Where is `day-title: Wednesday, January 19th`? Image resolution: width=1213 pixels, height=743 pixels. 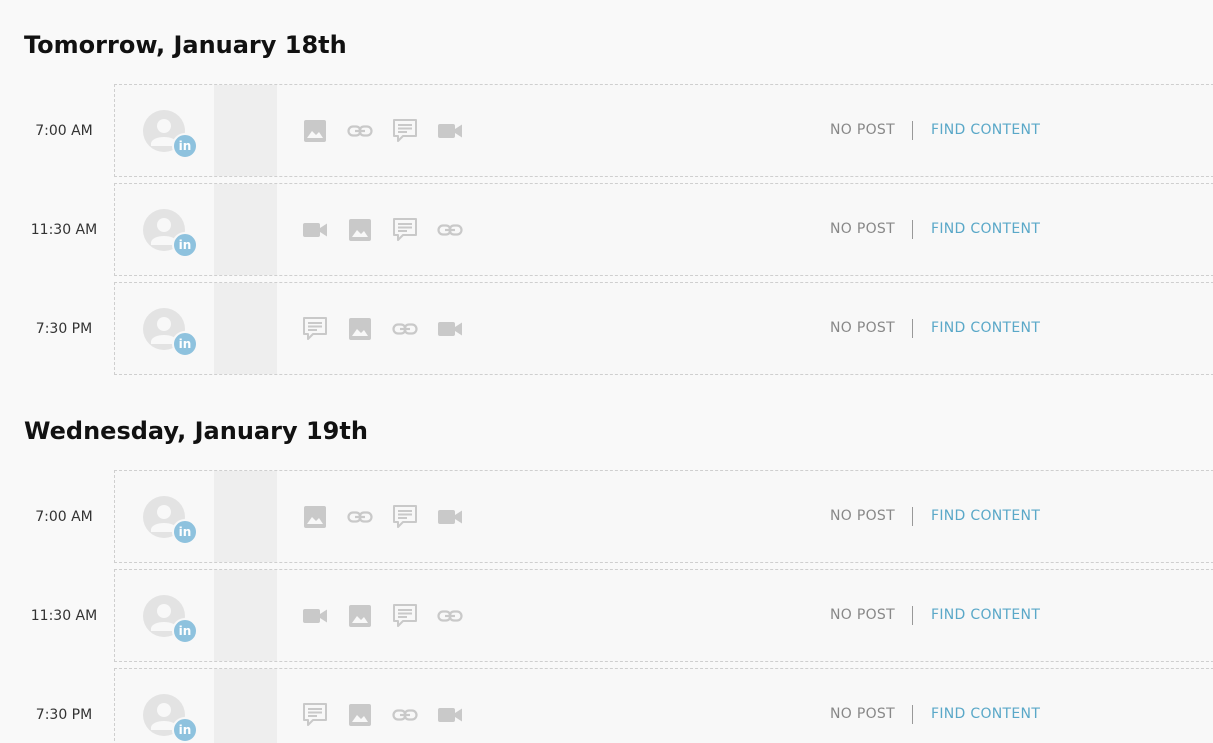
day-title: Wednesday, January 19th is located at coordinates (196, 431).